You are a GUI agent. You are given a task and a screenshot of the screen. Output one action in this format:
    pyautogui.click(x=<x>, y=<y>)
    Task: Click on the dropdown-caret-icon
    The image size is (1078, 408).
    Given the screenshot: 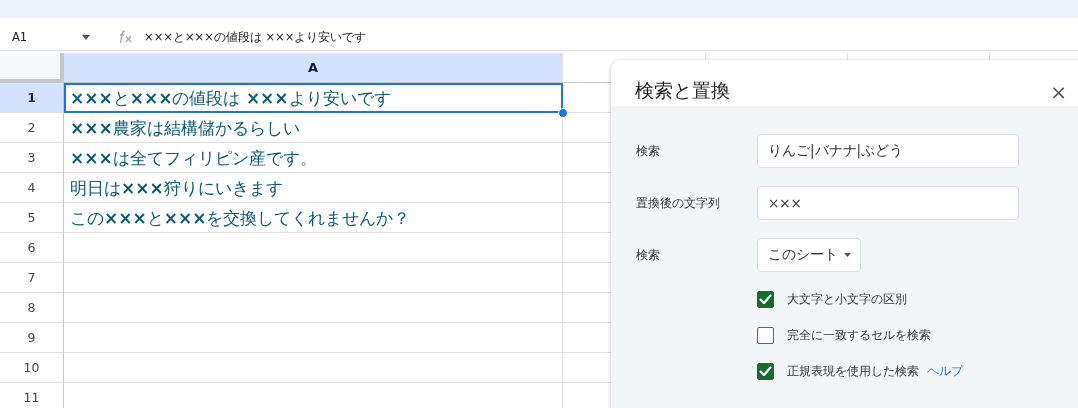 What is the action you would take?
    pyautogui.click(x=86, y=37)
    